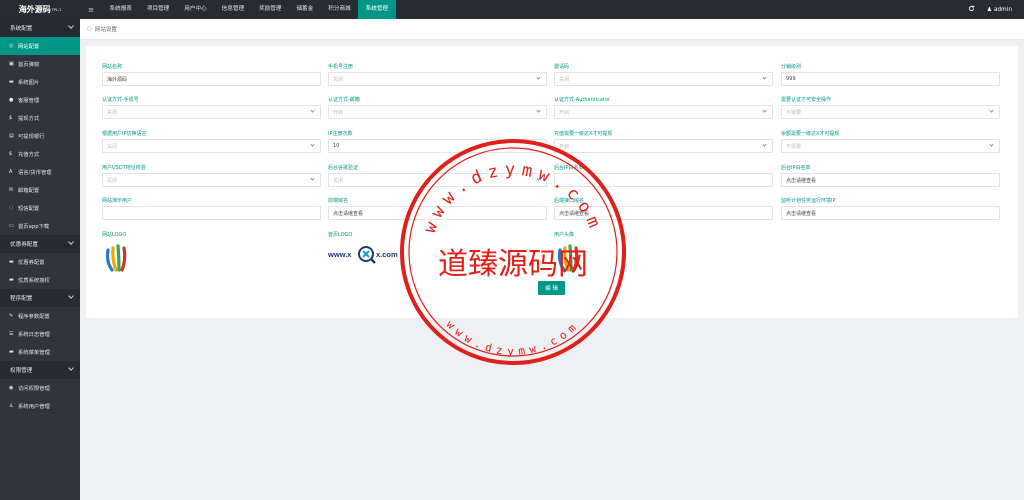 This screenshot has height=500, width=1024. What do you see at coordinates (305, 9) in the screenshot?
I see `nav-item-savings: 储蓄金` at bounding box center [305, 9].